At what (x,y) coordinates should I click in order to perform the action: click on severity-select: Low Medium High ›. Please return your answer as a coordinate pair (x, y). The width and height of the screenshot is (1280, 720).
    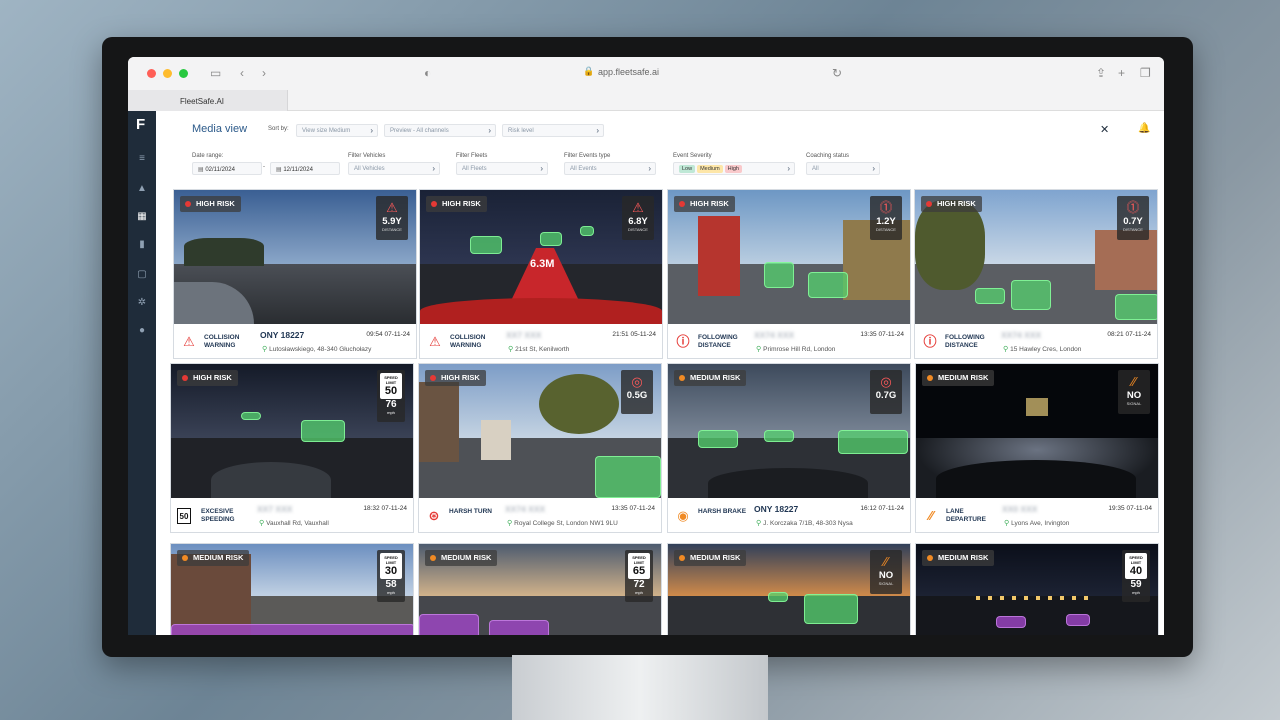
    Looking at the image, I should click on (734, 168).